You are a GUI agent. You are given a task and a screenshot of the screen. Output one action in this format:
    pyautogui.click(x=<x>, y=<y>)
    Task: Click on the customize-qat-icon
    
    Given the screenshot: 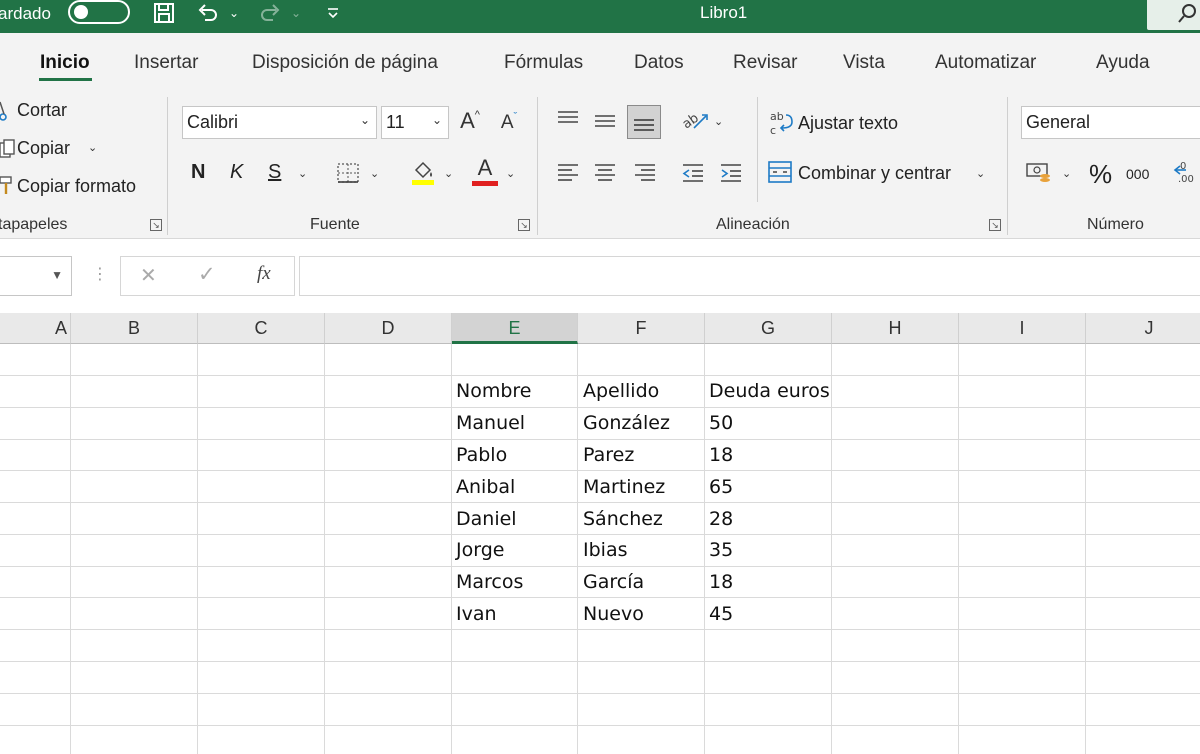 What is the action you would take?
    pyautogui.click(x=333, y=13)
    